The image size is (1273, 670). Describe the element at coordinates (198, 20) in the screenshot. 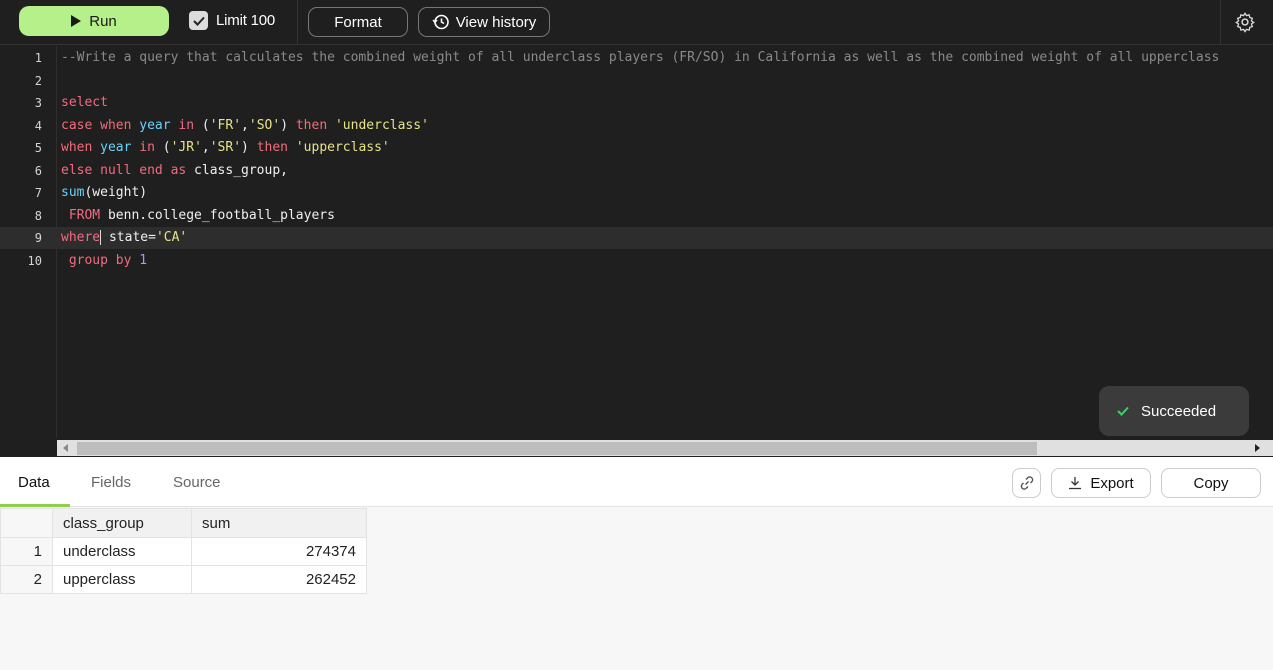

I see `checkbox-icon` at that location.